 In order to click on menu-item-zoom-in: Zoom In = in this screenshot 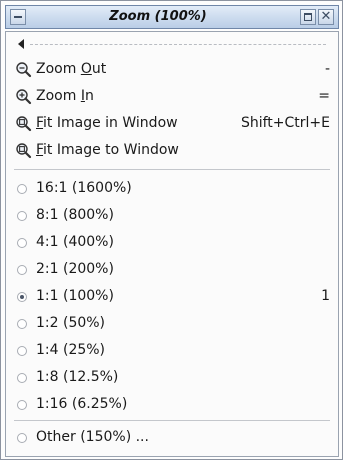, I will do `click(172, 97)`.